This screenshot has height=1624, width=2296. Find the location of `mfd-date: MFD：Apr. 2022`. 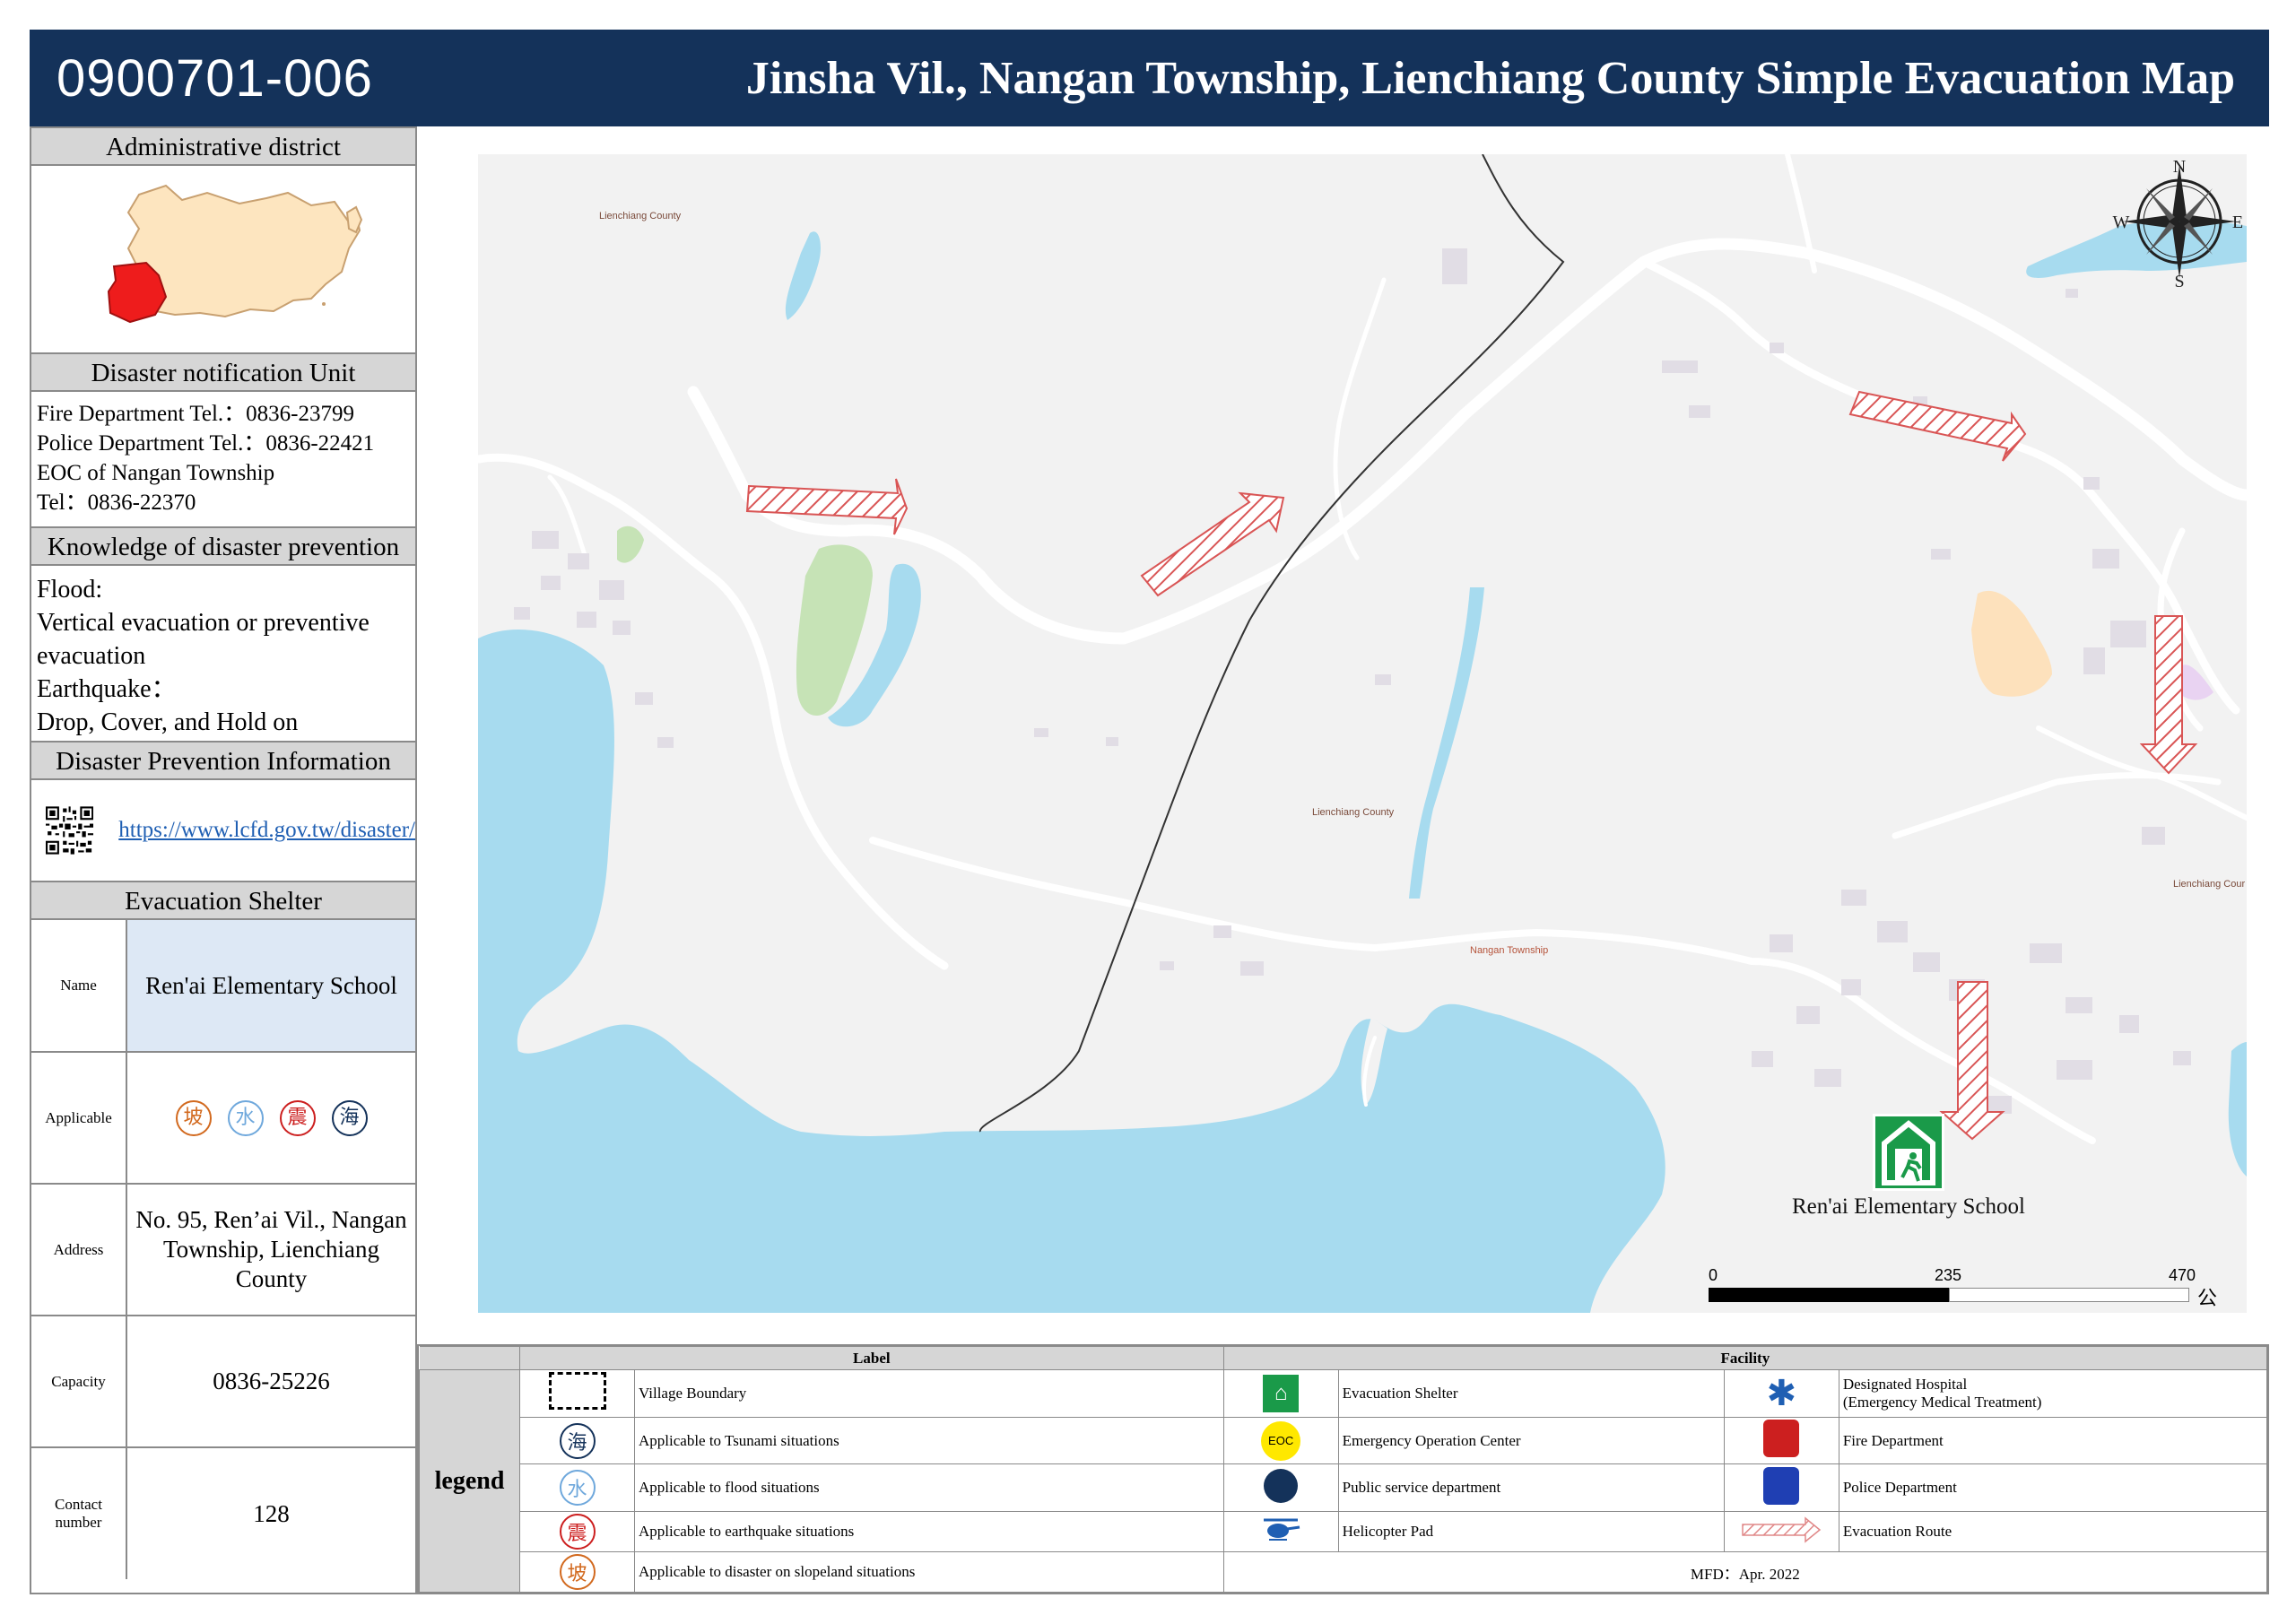

mfd-date: MFD：Apr. 2022 is located at coordinates (1745, 1572).